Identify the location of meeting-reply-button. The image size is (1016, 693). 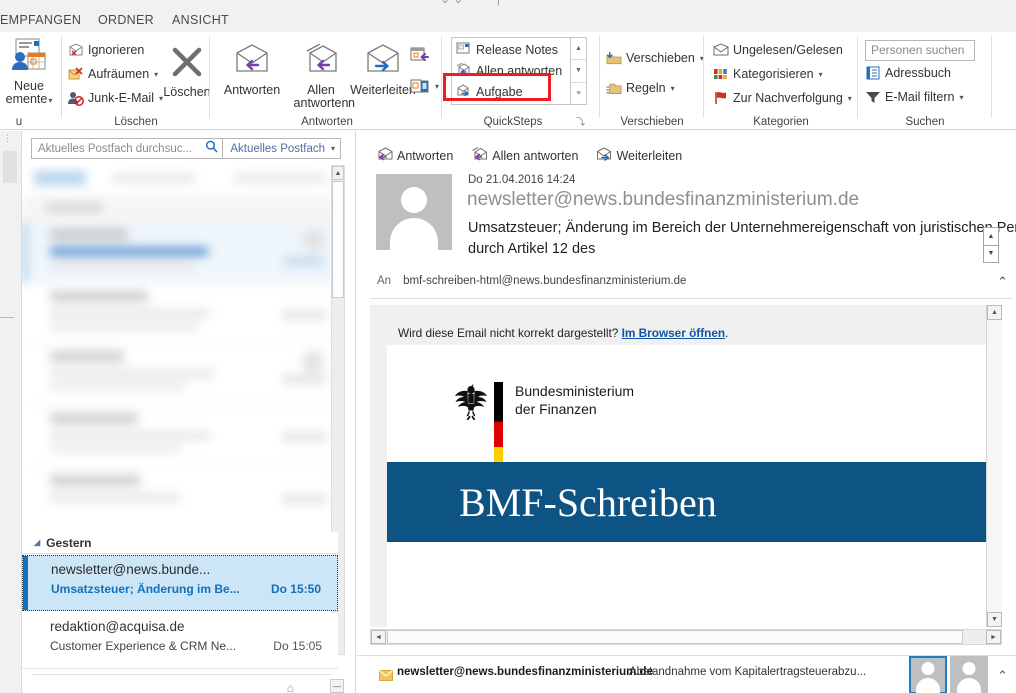
(420, 54).